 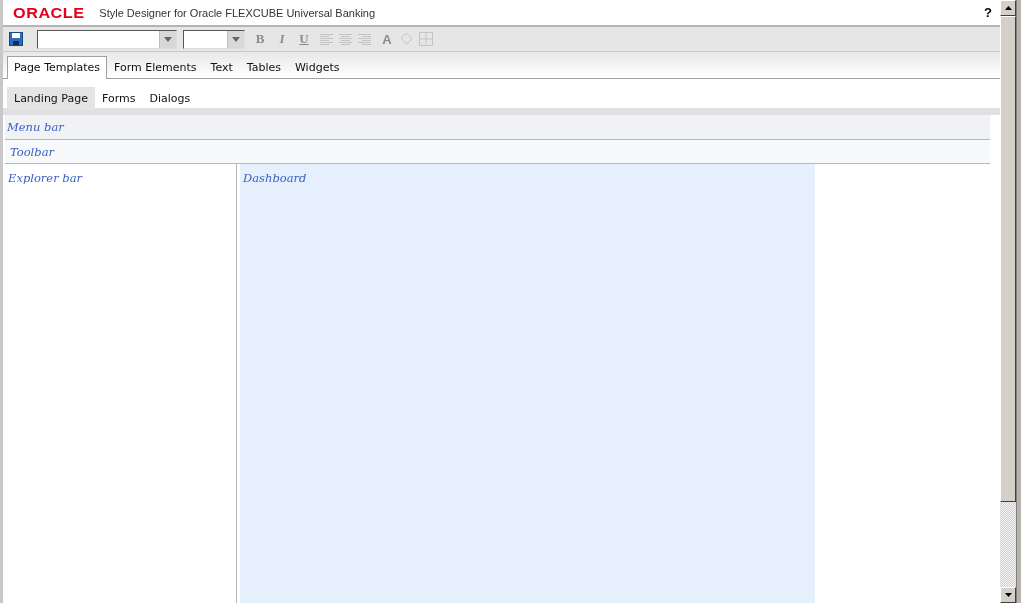 I want to click on font-select, so click(x=107, y=39).